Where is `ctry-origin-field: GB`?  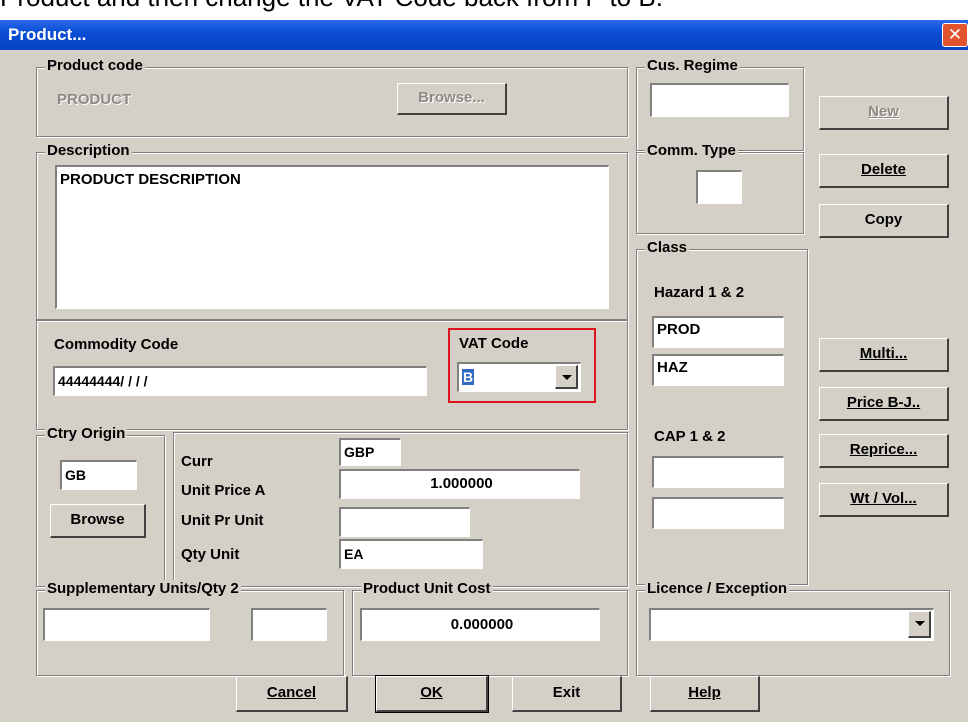
ctry-origin-field: GB is located at coordinates (98, 475).